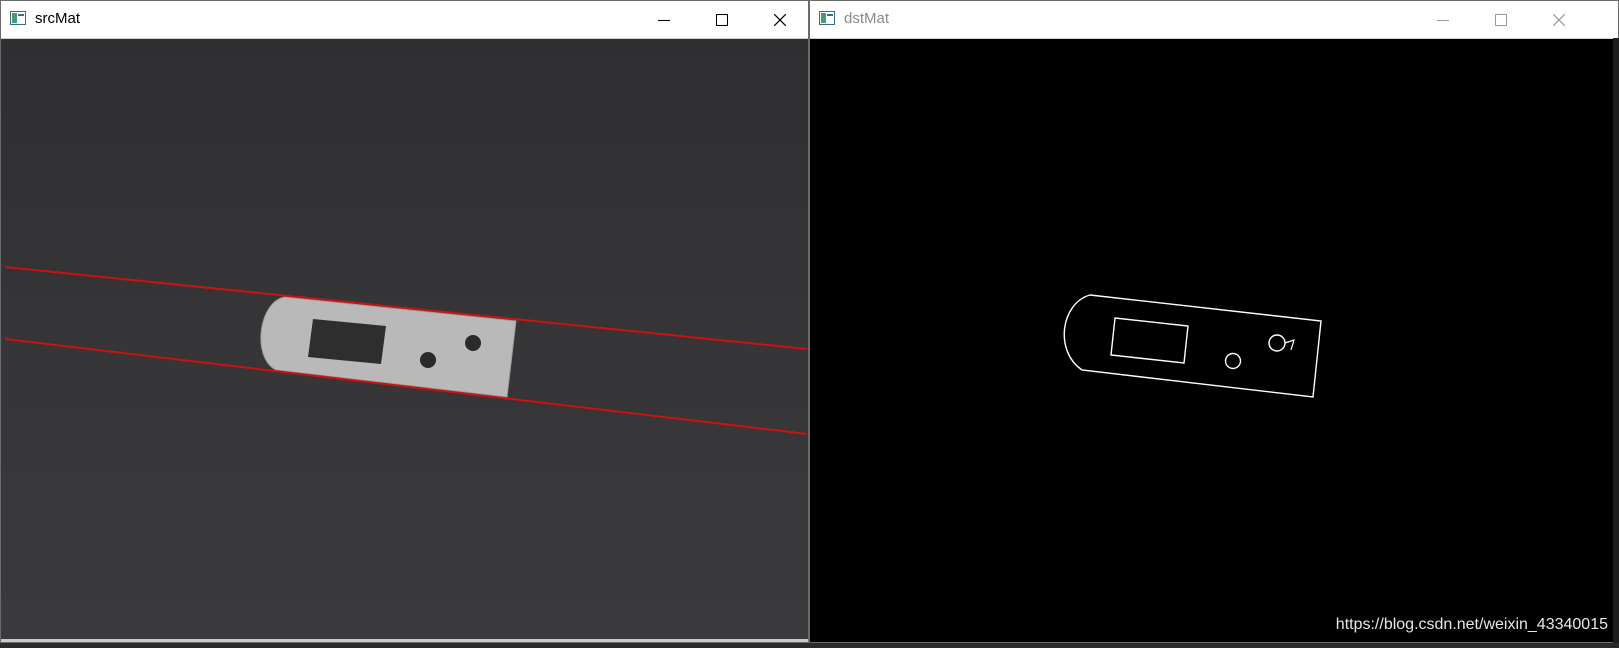  I want to click on part-contour, so click(1192, 346).